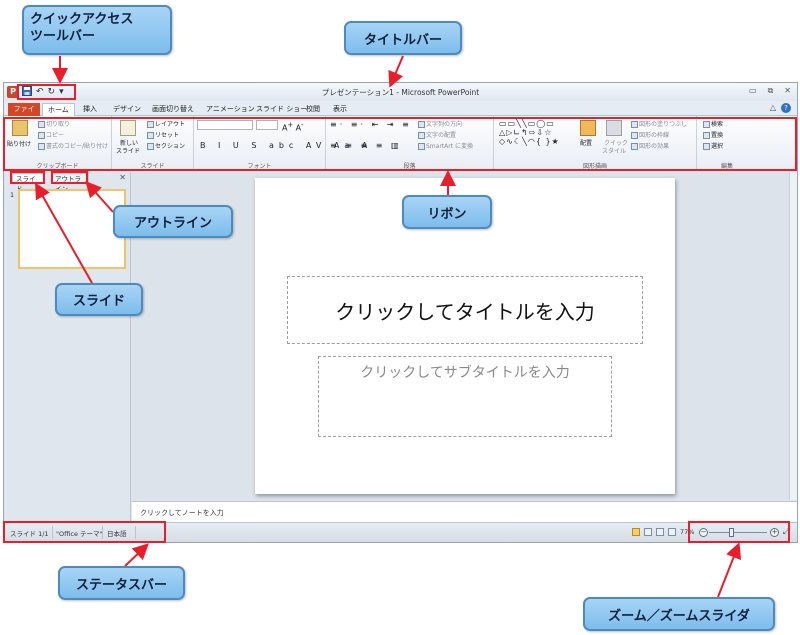 The image size is (800, 635). I want to click on slides-group: 新しい スライド レイアウト リセット セクション スライド, so click(153, 143).